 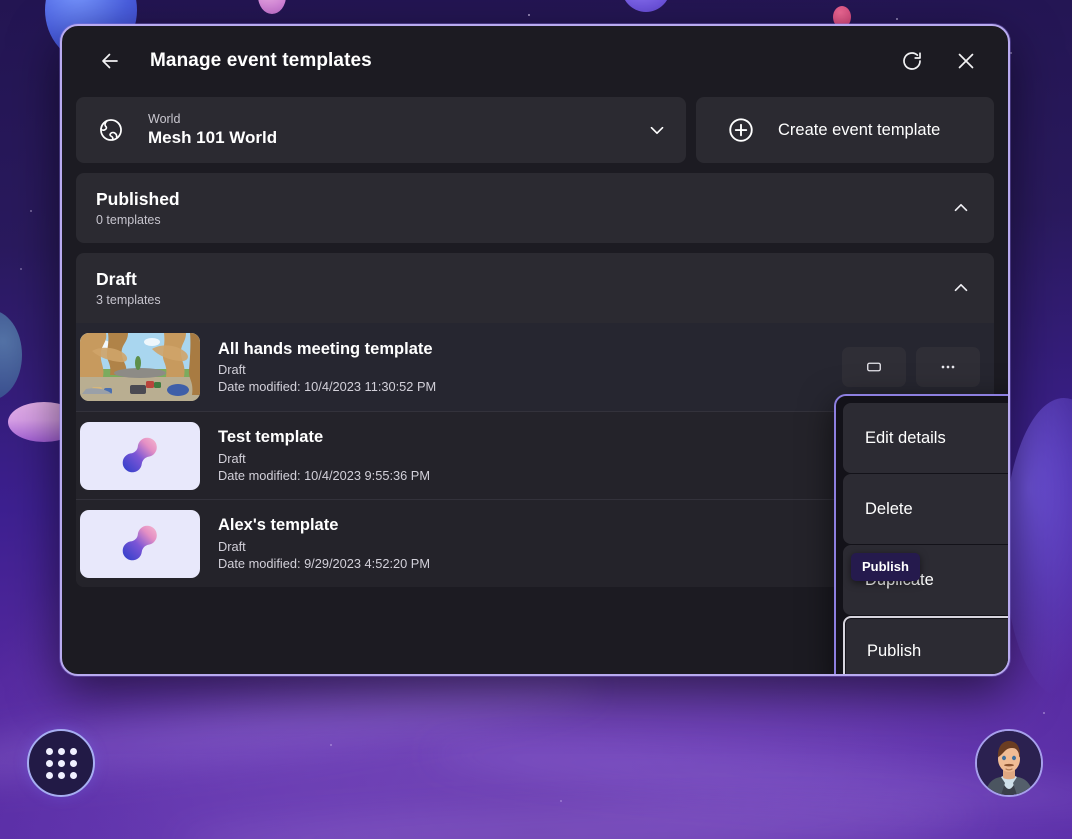 What do you see at coordinates (646, 6) in the screenshot?
I see `decorative-sphere-violet` at bounding box center [646, 6].